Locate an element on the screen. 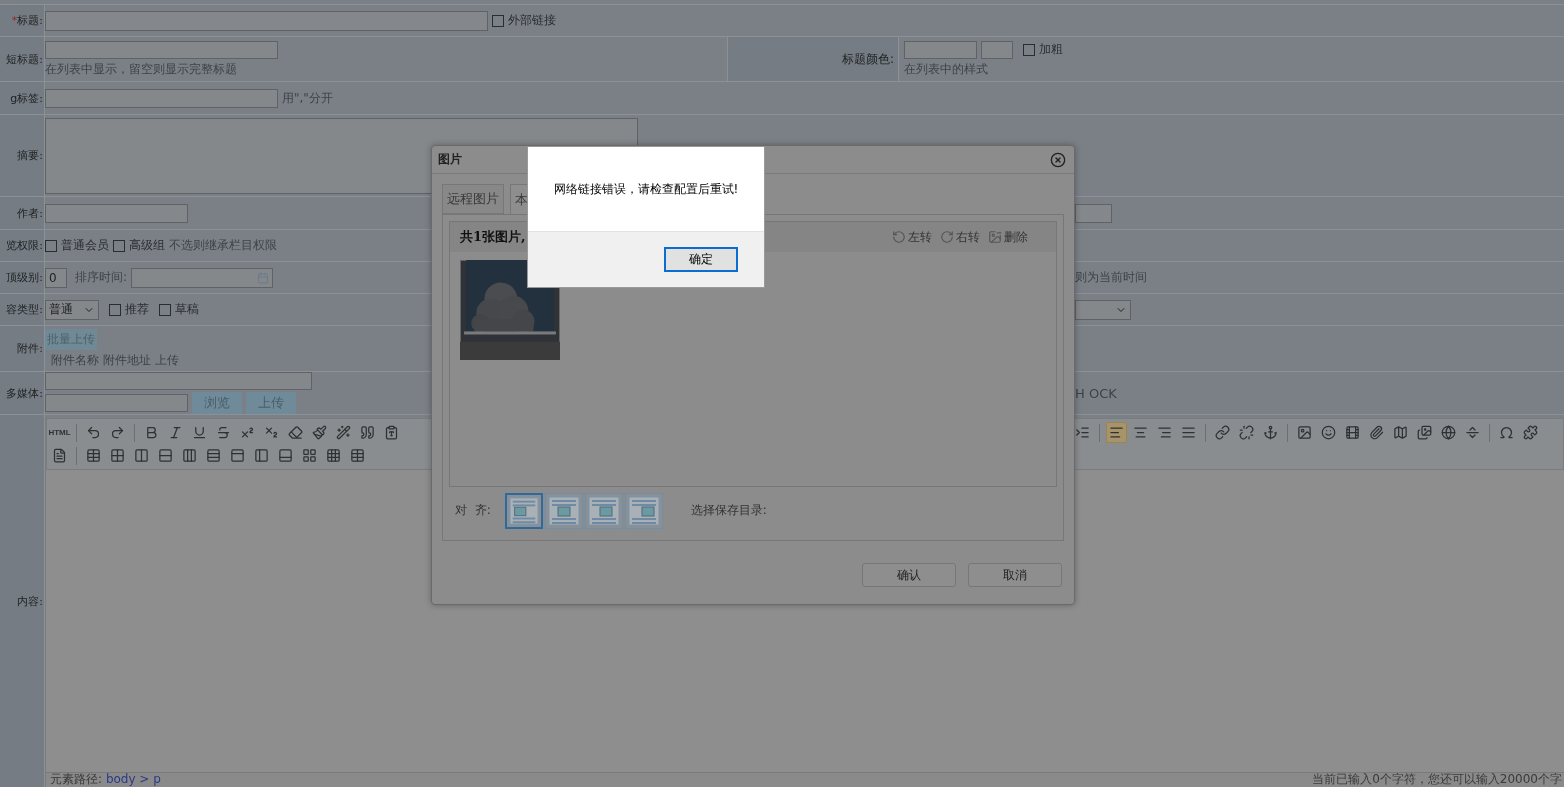  hint-text: 在列表中显示，留空则显示完整标题 is located at coordinates (141, 69).